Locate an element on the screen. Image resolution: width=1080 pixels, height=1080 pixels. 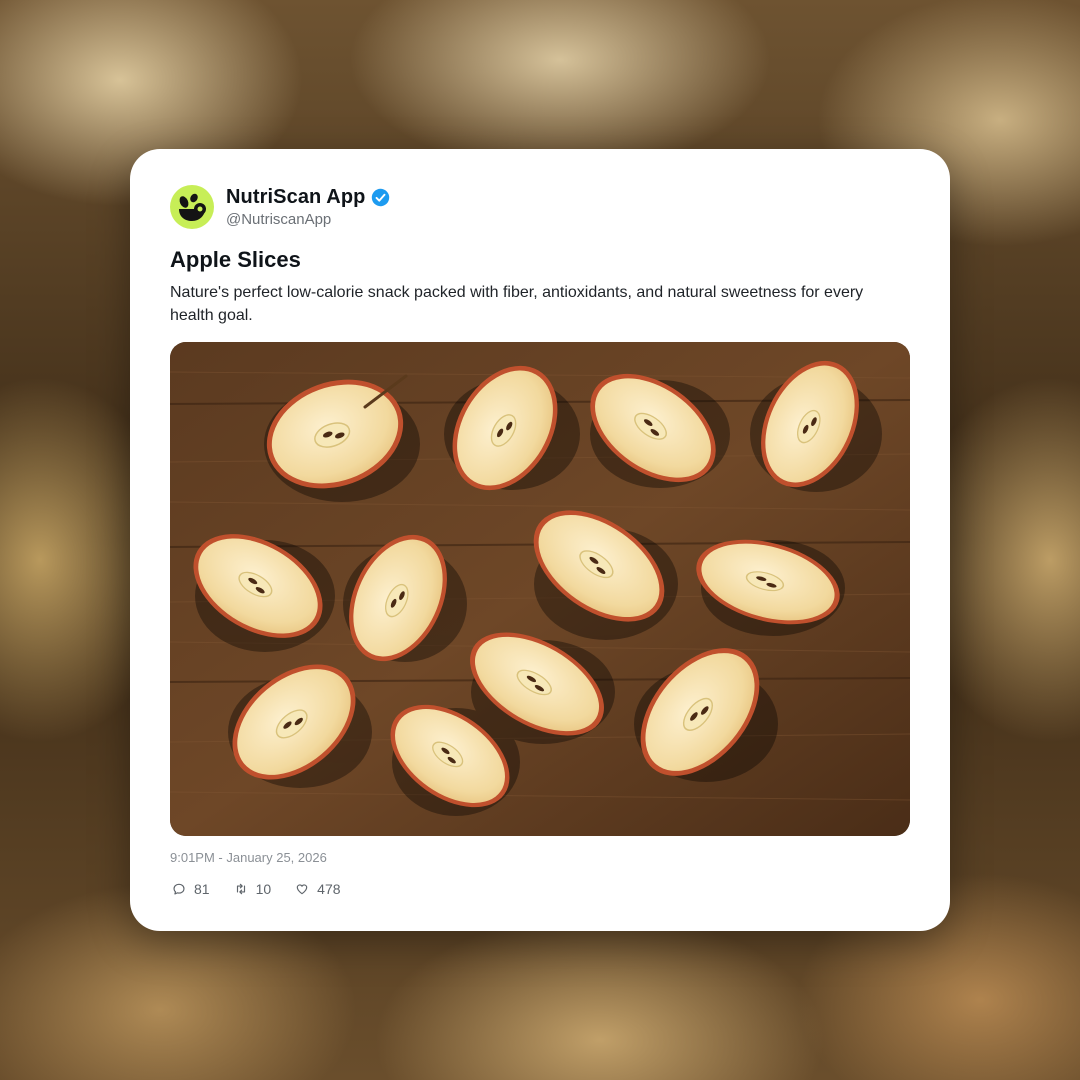
post-title: Apple Slices is located at coordinates (235, 259).